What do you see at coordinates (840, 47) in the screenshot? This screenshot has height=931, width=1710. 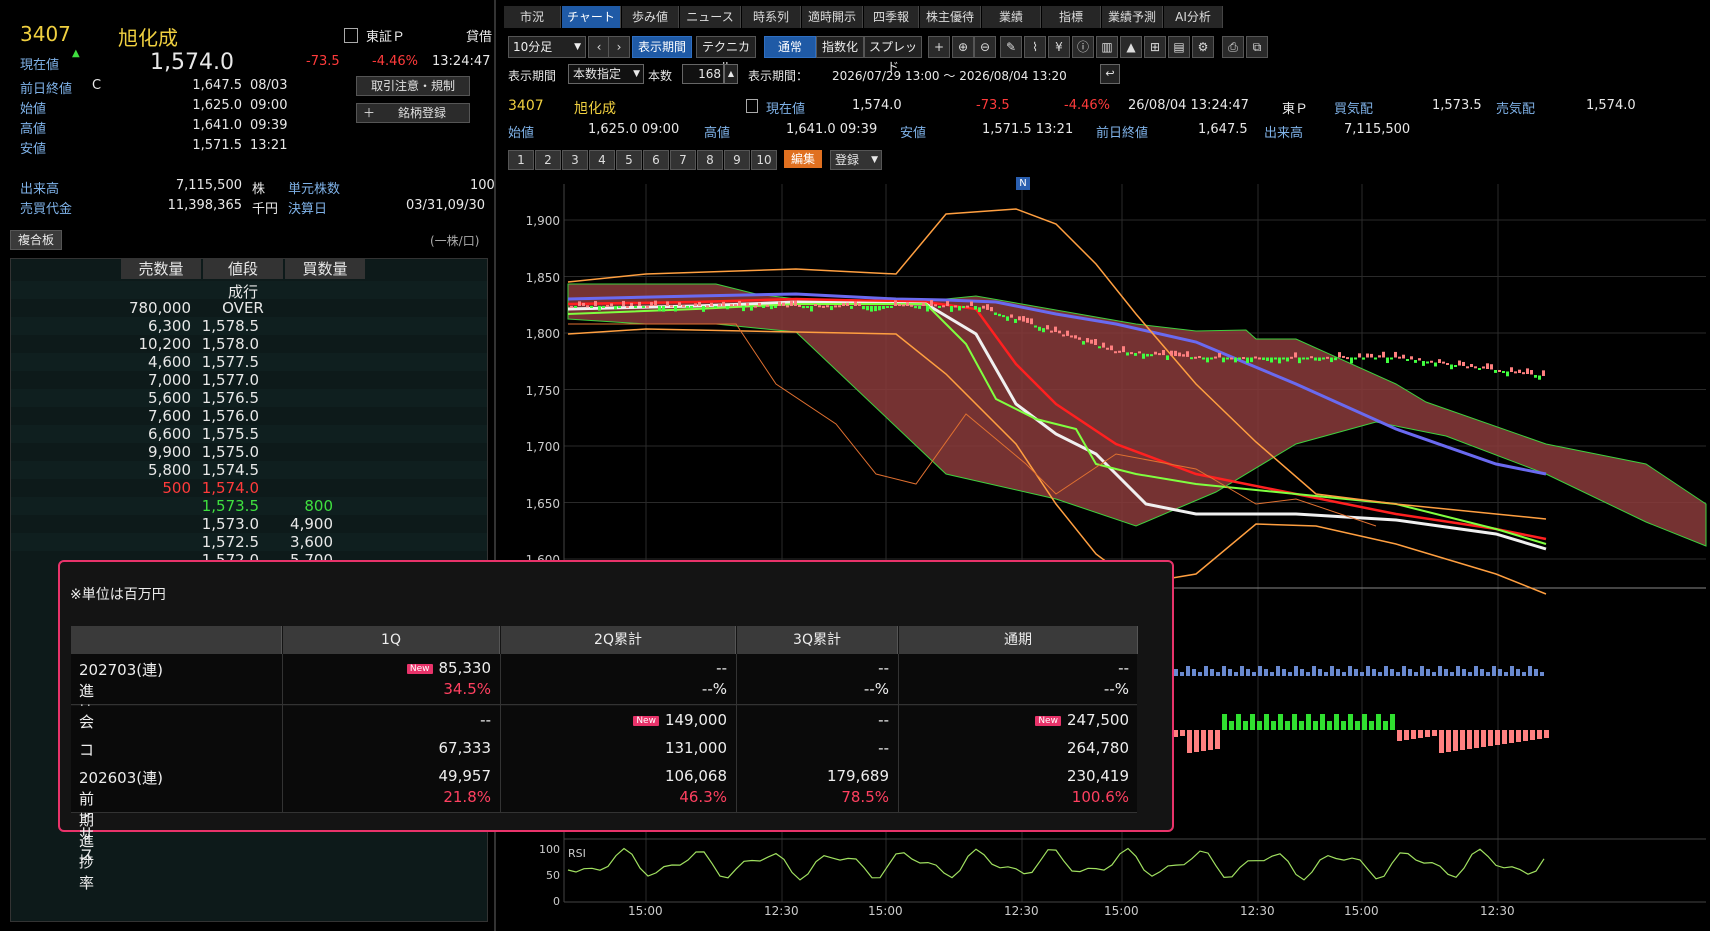 I see `indexed-button: 指数化` at bounding box center [840, 47].